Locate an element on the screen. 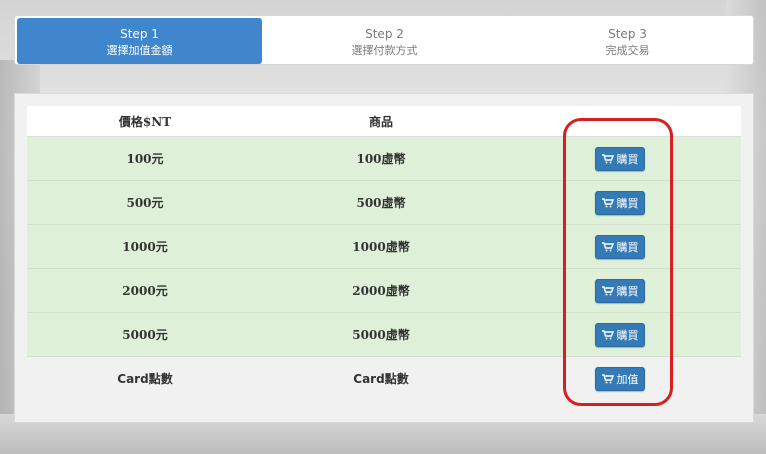  step-1-number: Step 1 is located at coordinates (139, 34).